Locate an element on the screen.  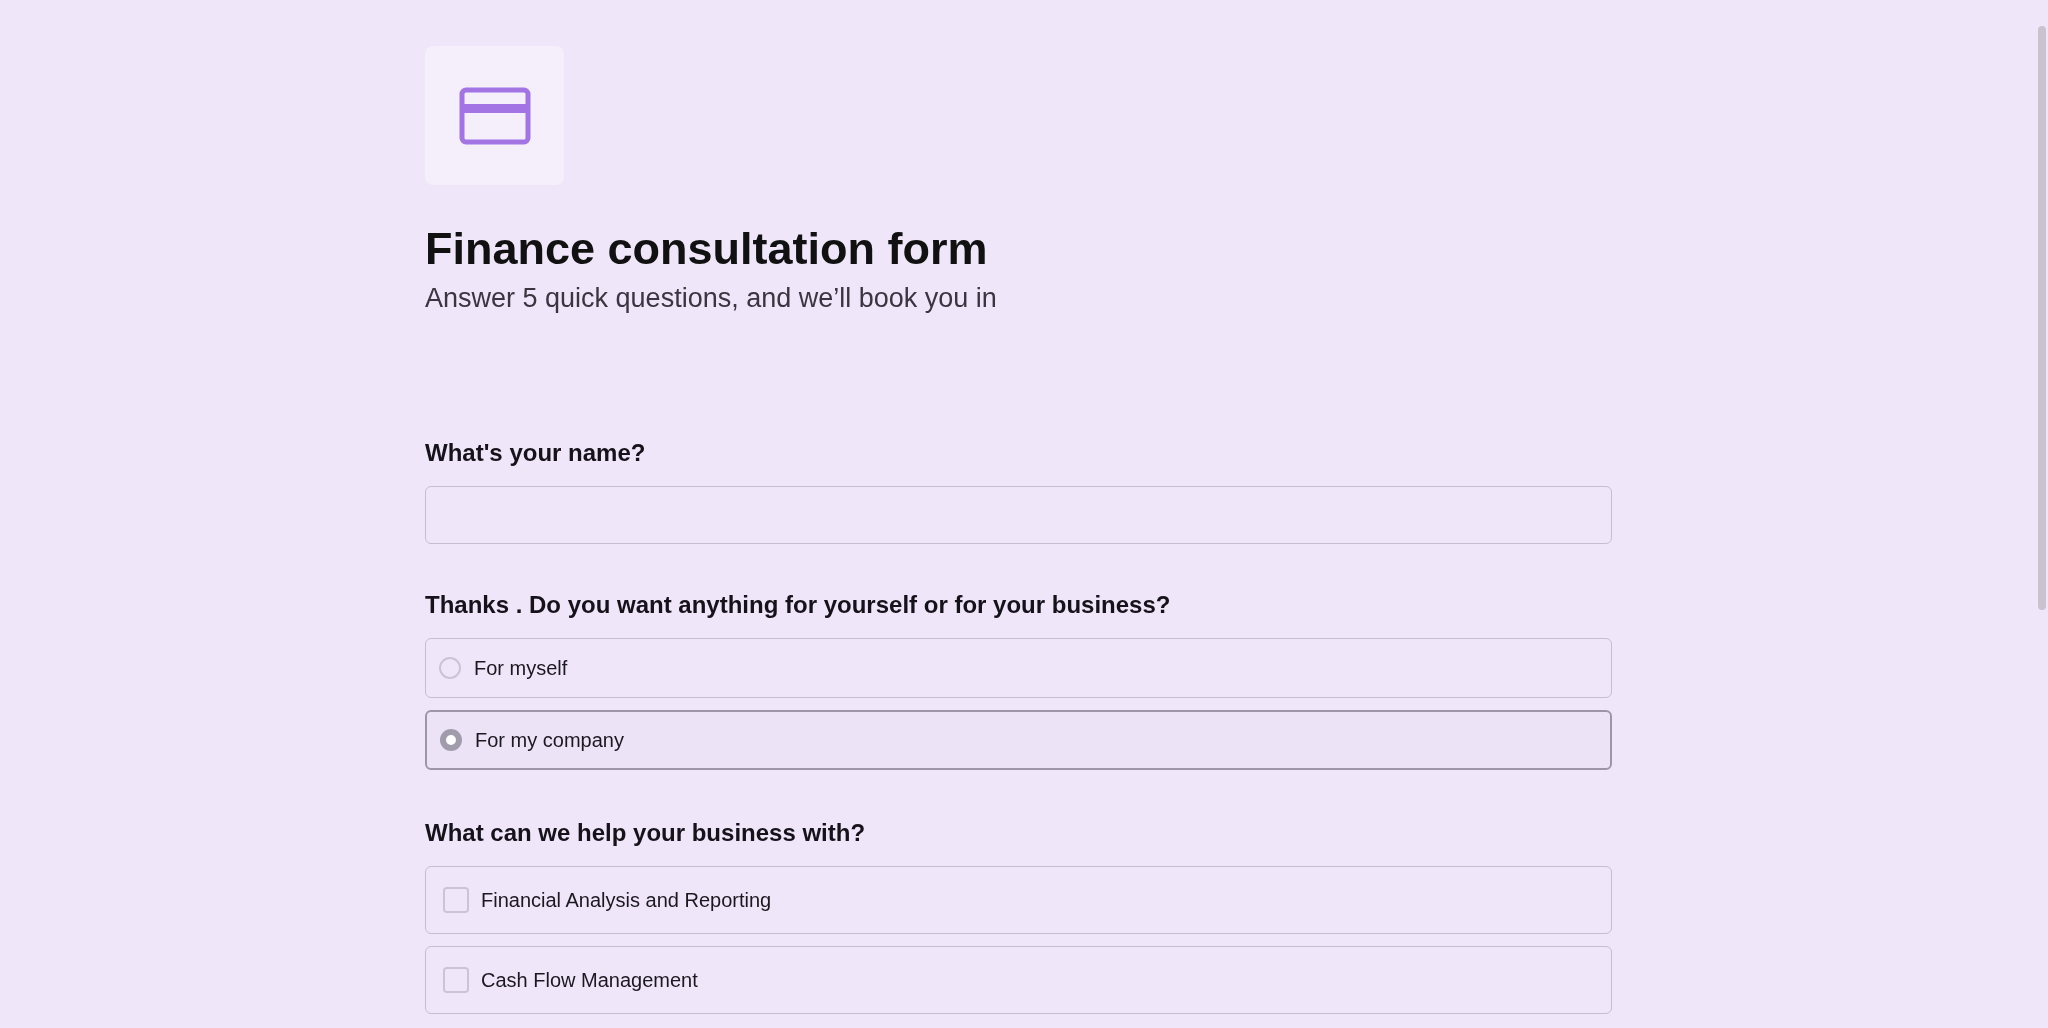
name-input-field is located at coordinates (1018, 515).